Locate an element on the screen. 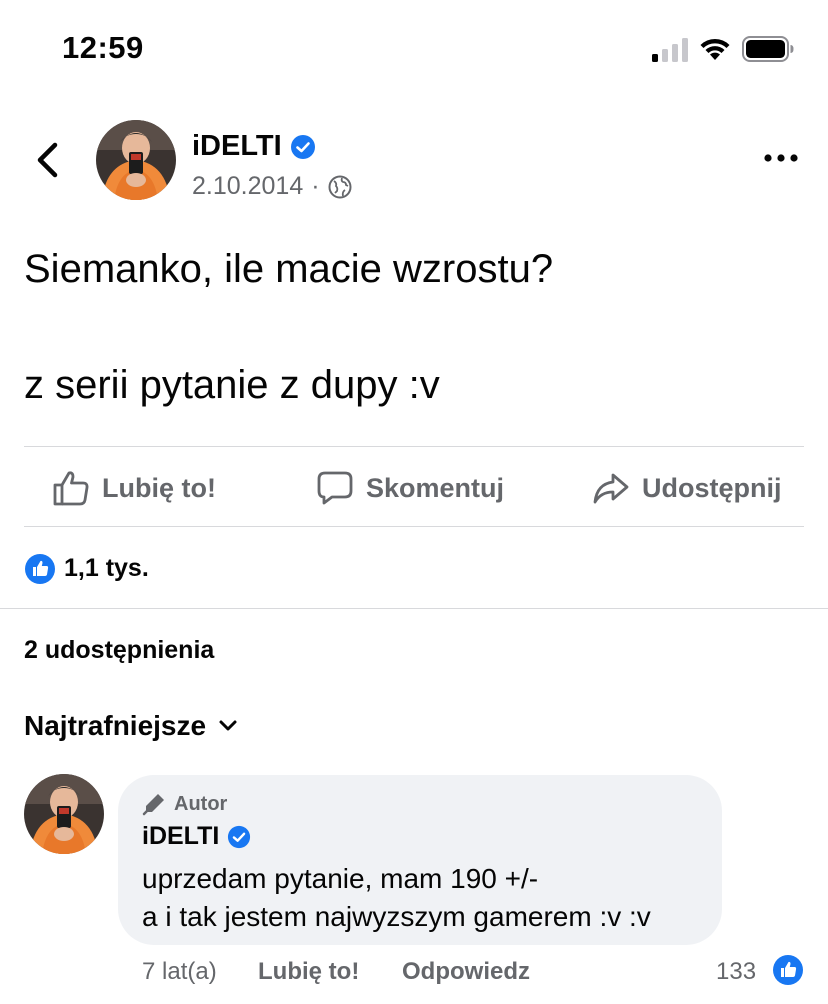 This screenshot has height=1004, width=828. comment-sort-dropdown: Najtrafniejsze is located at coordinates (131, 726).